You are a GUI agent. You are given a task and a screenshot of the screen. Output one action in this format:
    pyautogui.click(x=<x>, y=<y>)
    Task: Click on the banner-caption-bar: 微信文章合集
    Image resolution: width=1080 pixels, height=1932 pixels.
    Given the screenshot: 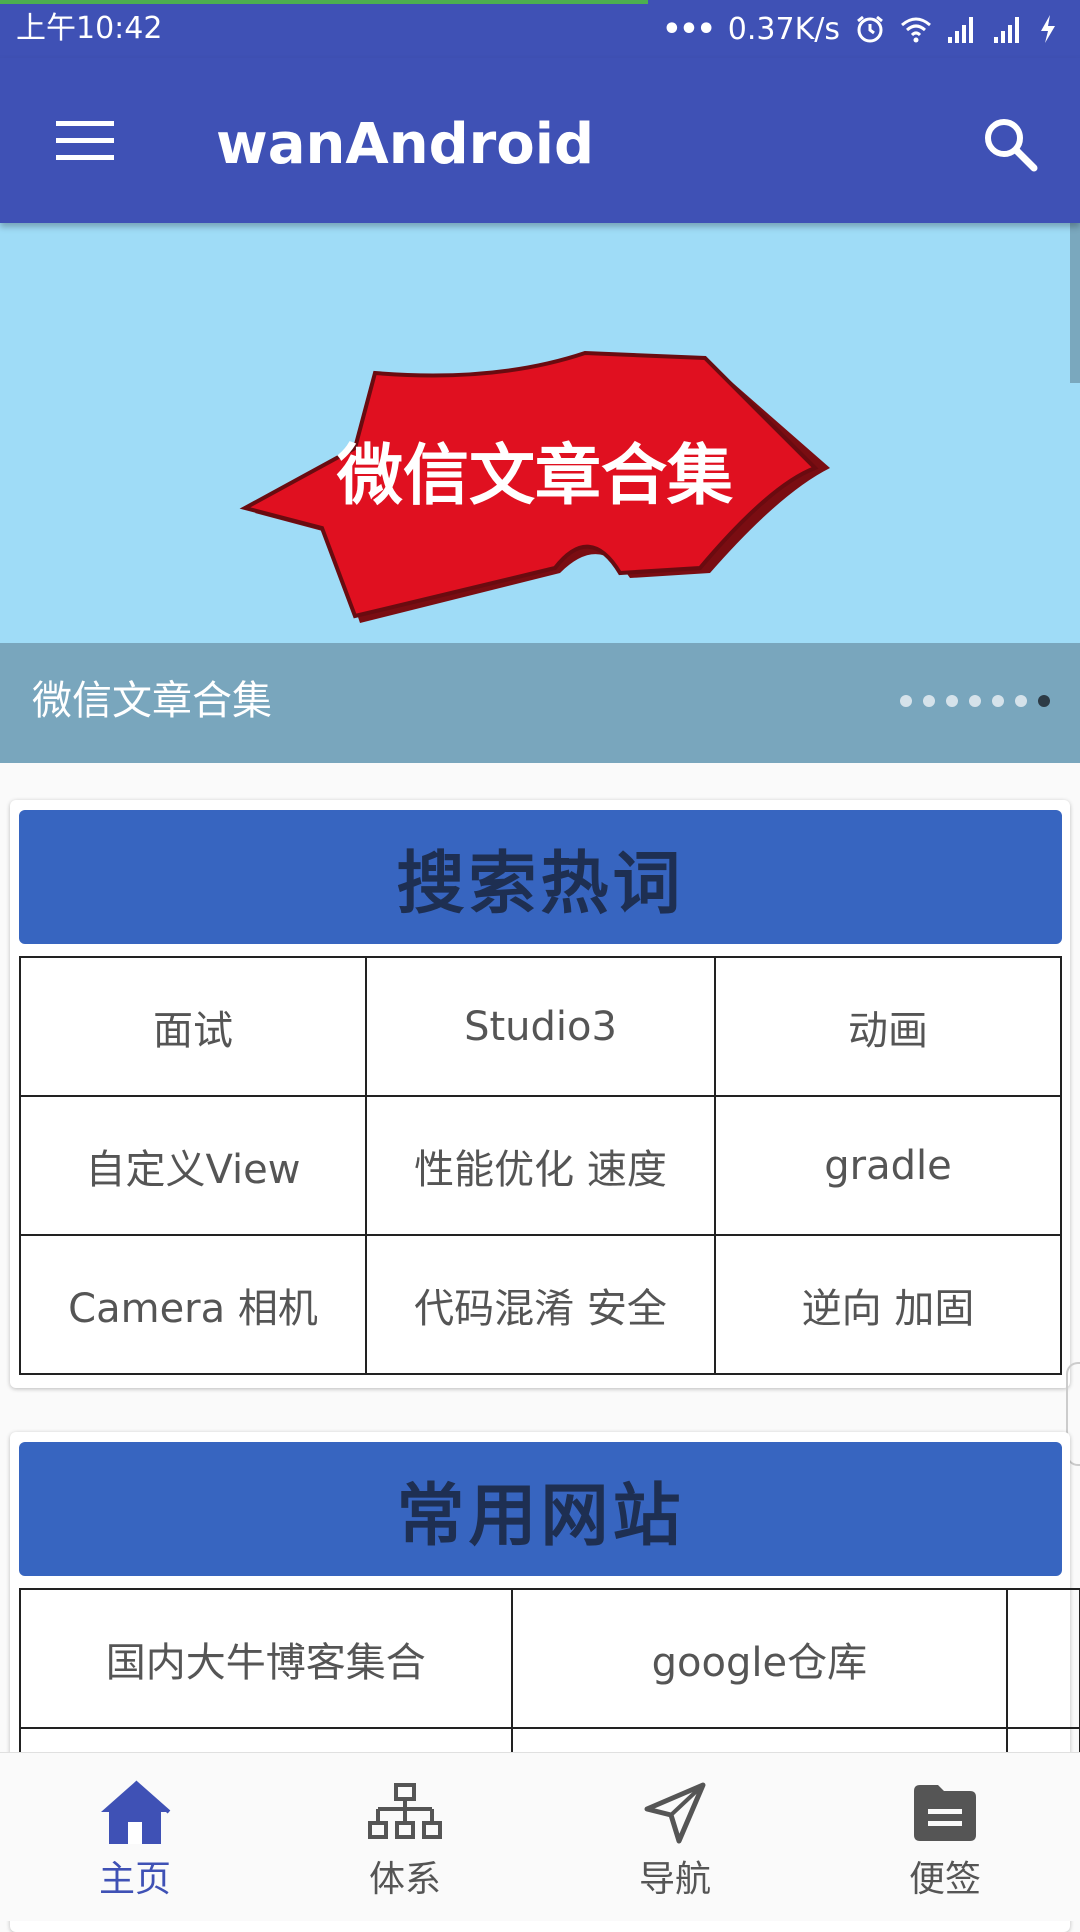 What is the action you would take?
    pyautogui.click(x=540, y=703)
    